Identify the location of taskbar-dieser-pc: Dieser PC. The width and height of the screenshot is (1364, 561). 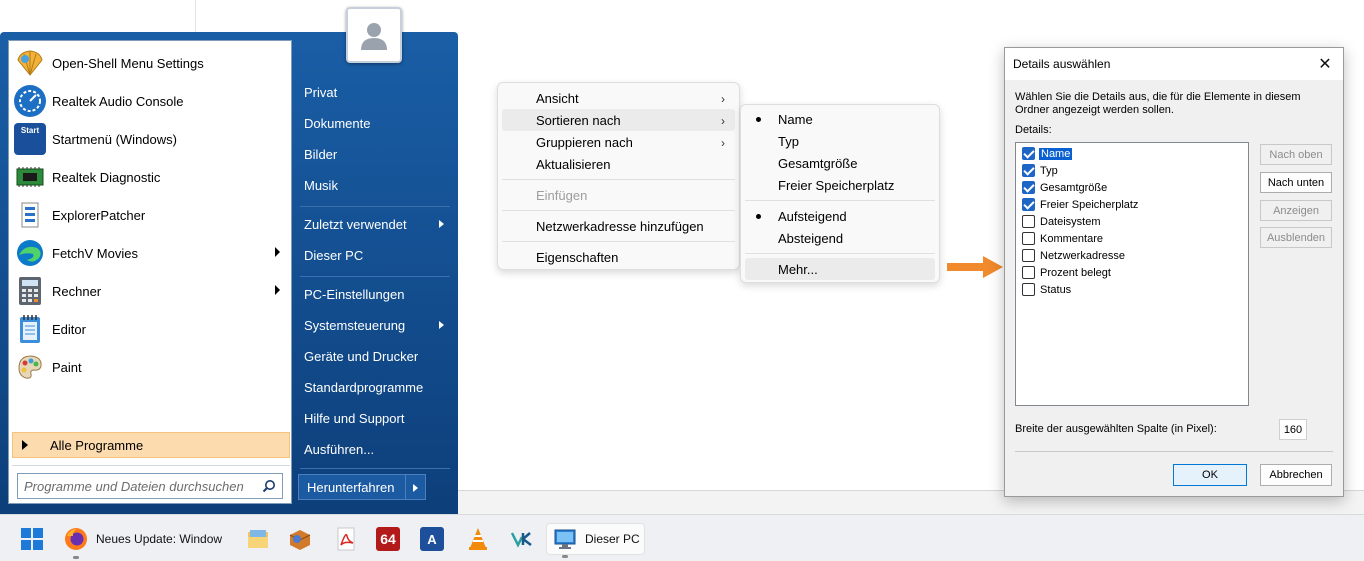
(595, 540).